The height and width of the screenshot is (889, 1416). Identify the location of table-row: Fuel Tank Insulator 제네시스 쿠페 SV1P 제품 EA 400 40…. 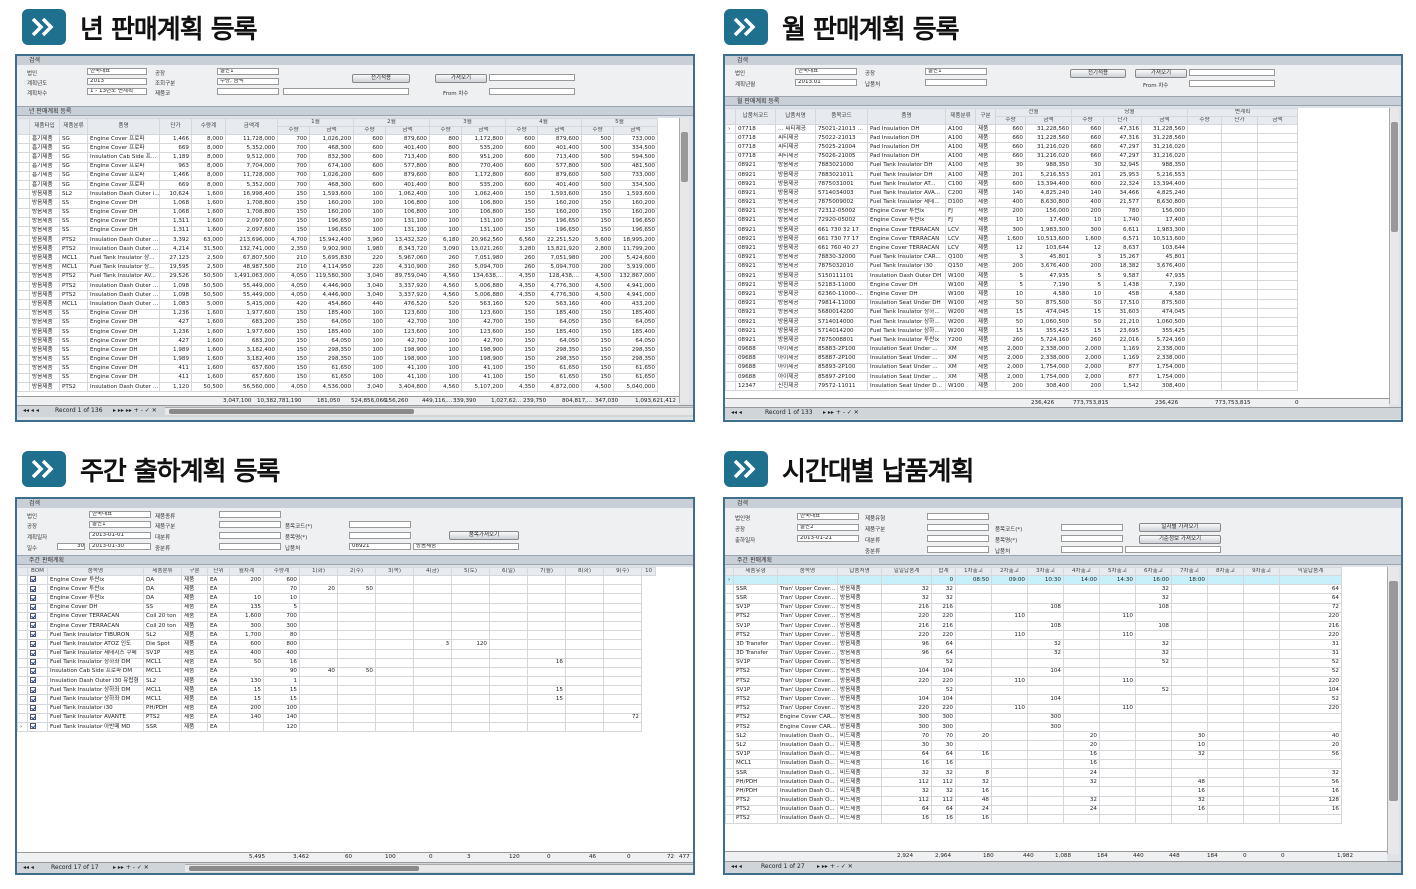
(336, 653).